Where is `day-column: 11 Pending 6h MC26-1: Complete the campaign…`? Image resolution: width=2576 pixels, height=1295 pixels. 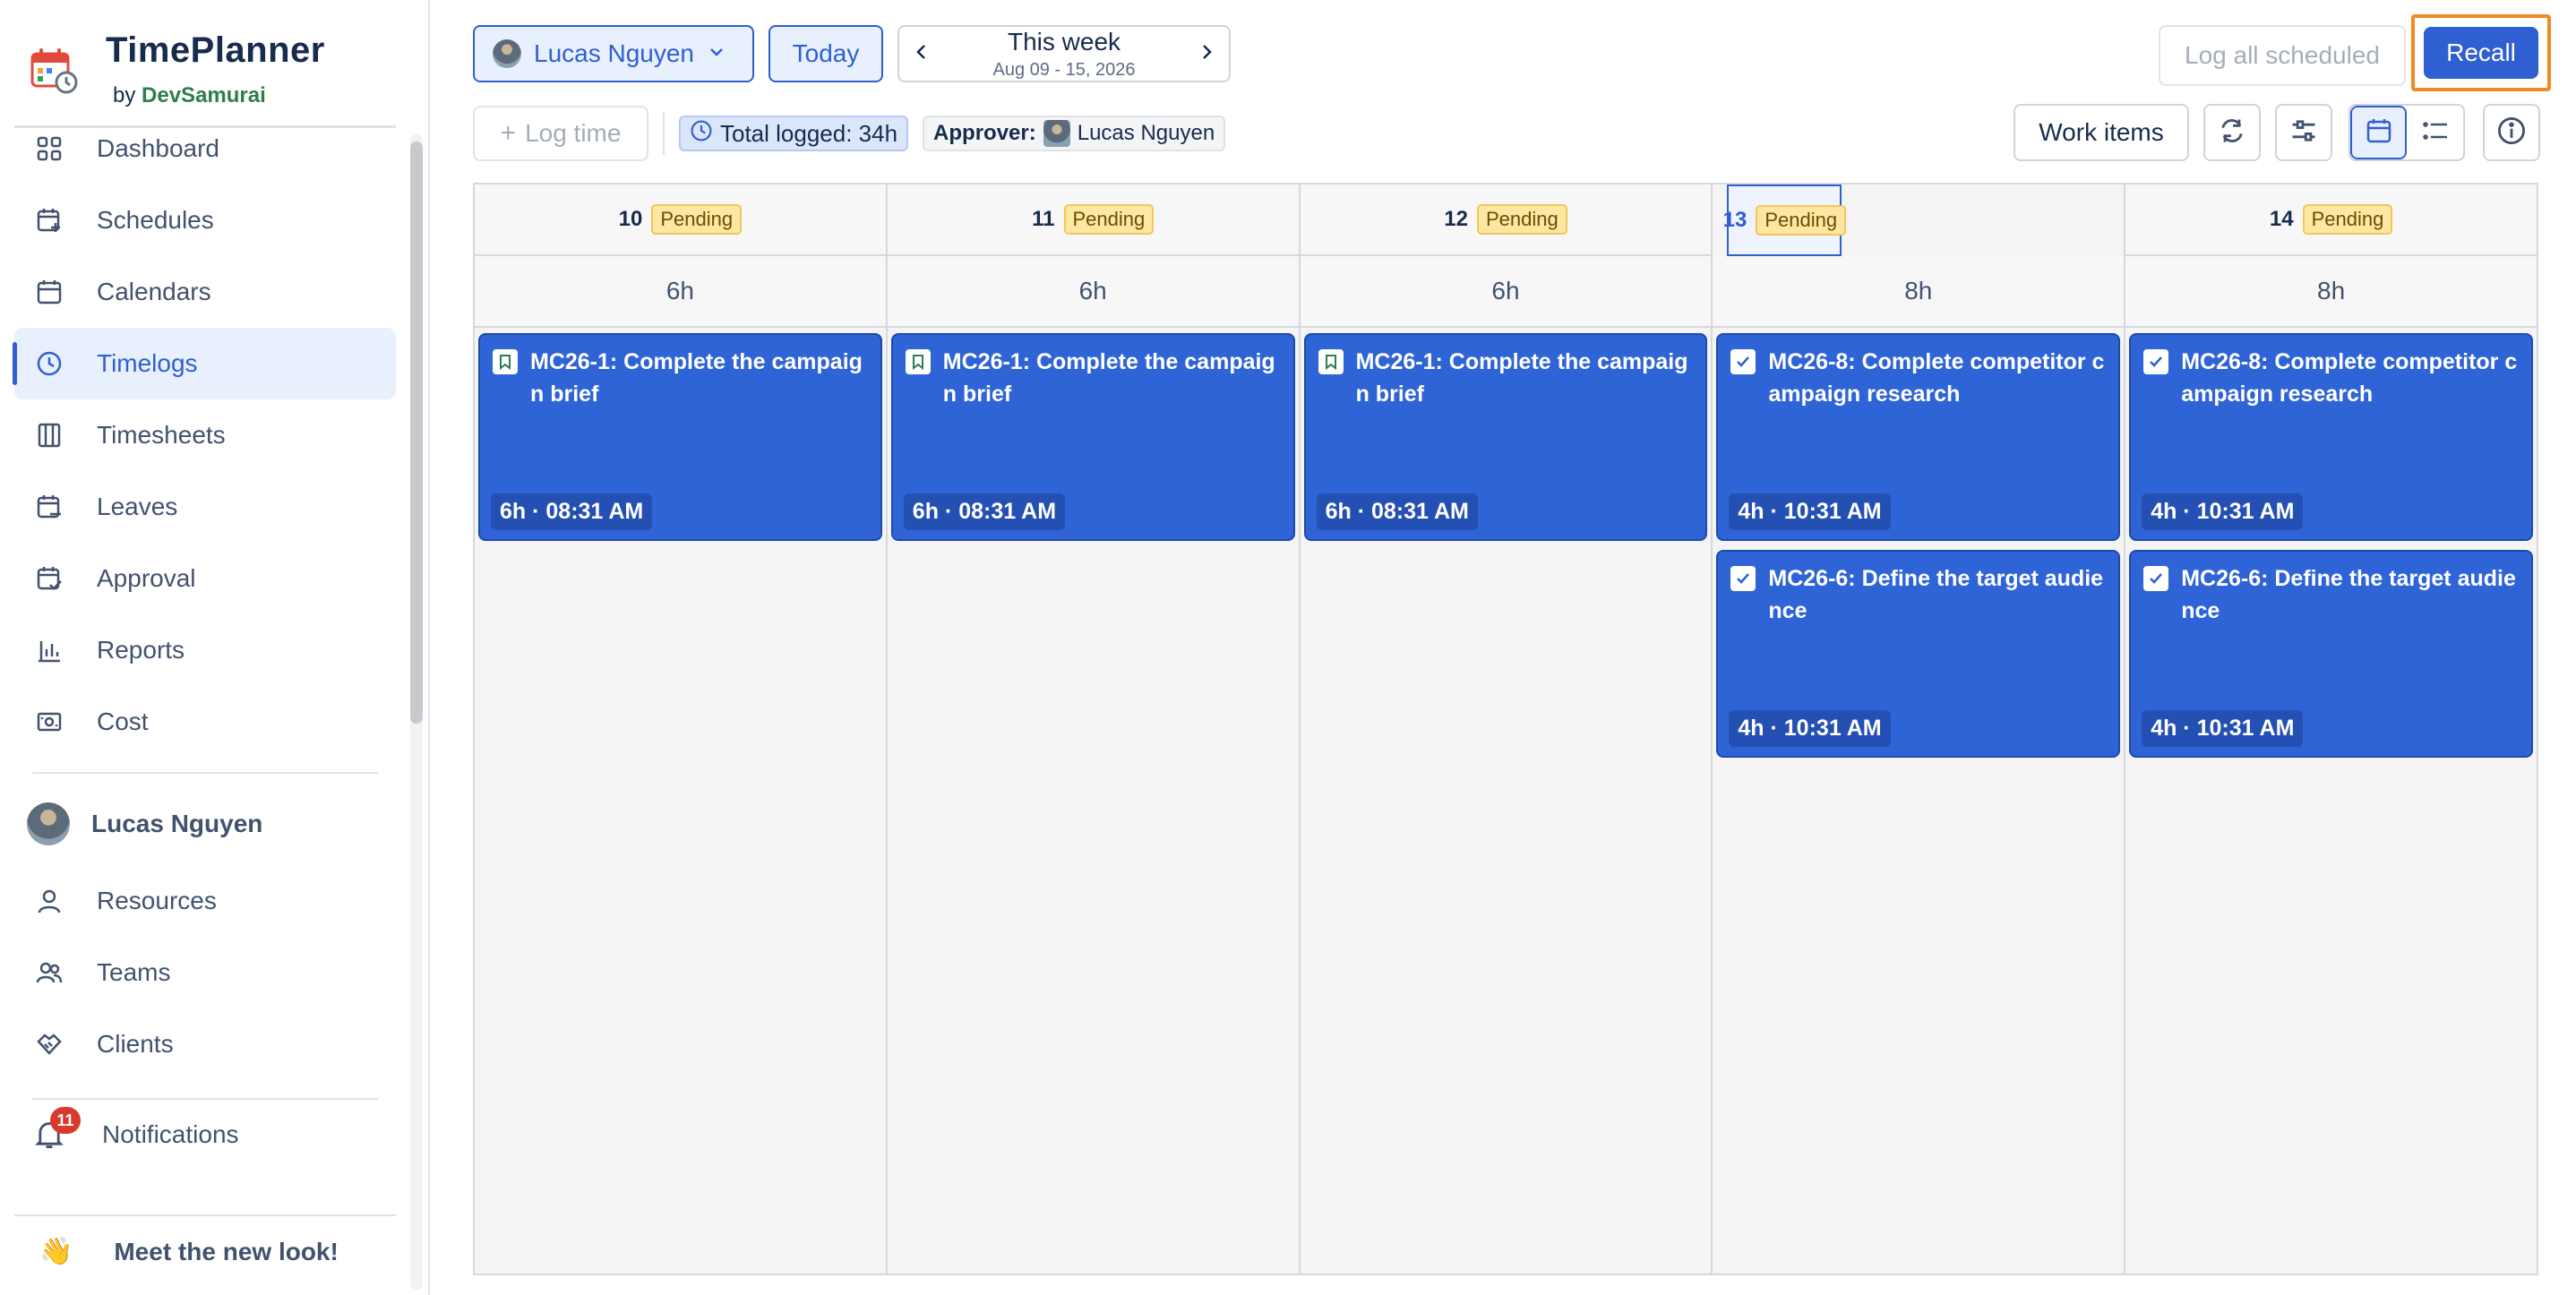 day-column: 11 Pending 6h MC26-1: Complete the campaign… is located at coordinates (1094, 729).